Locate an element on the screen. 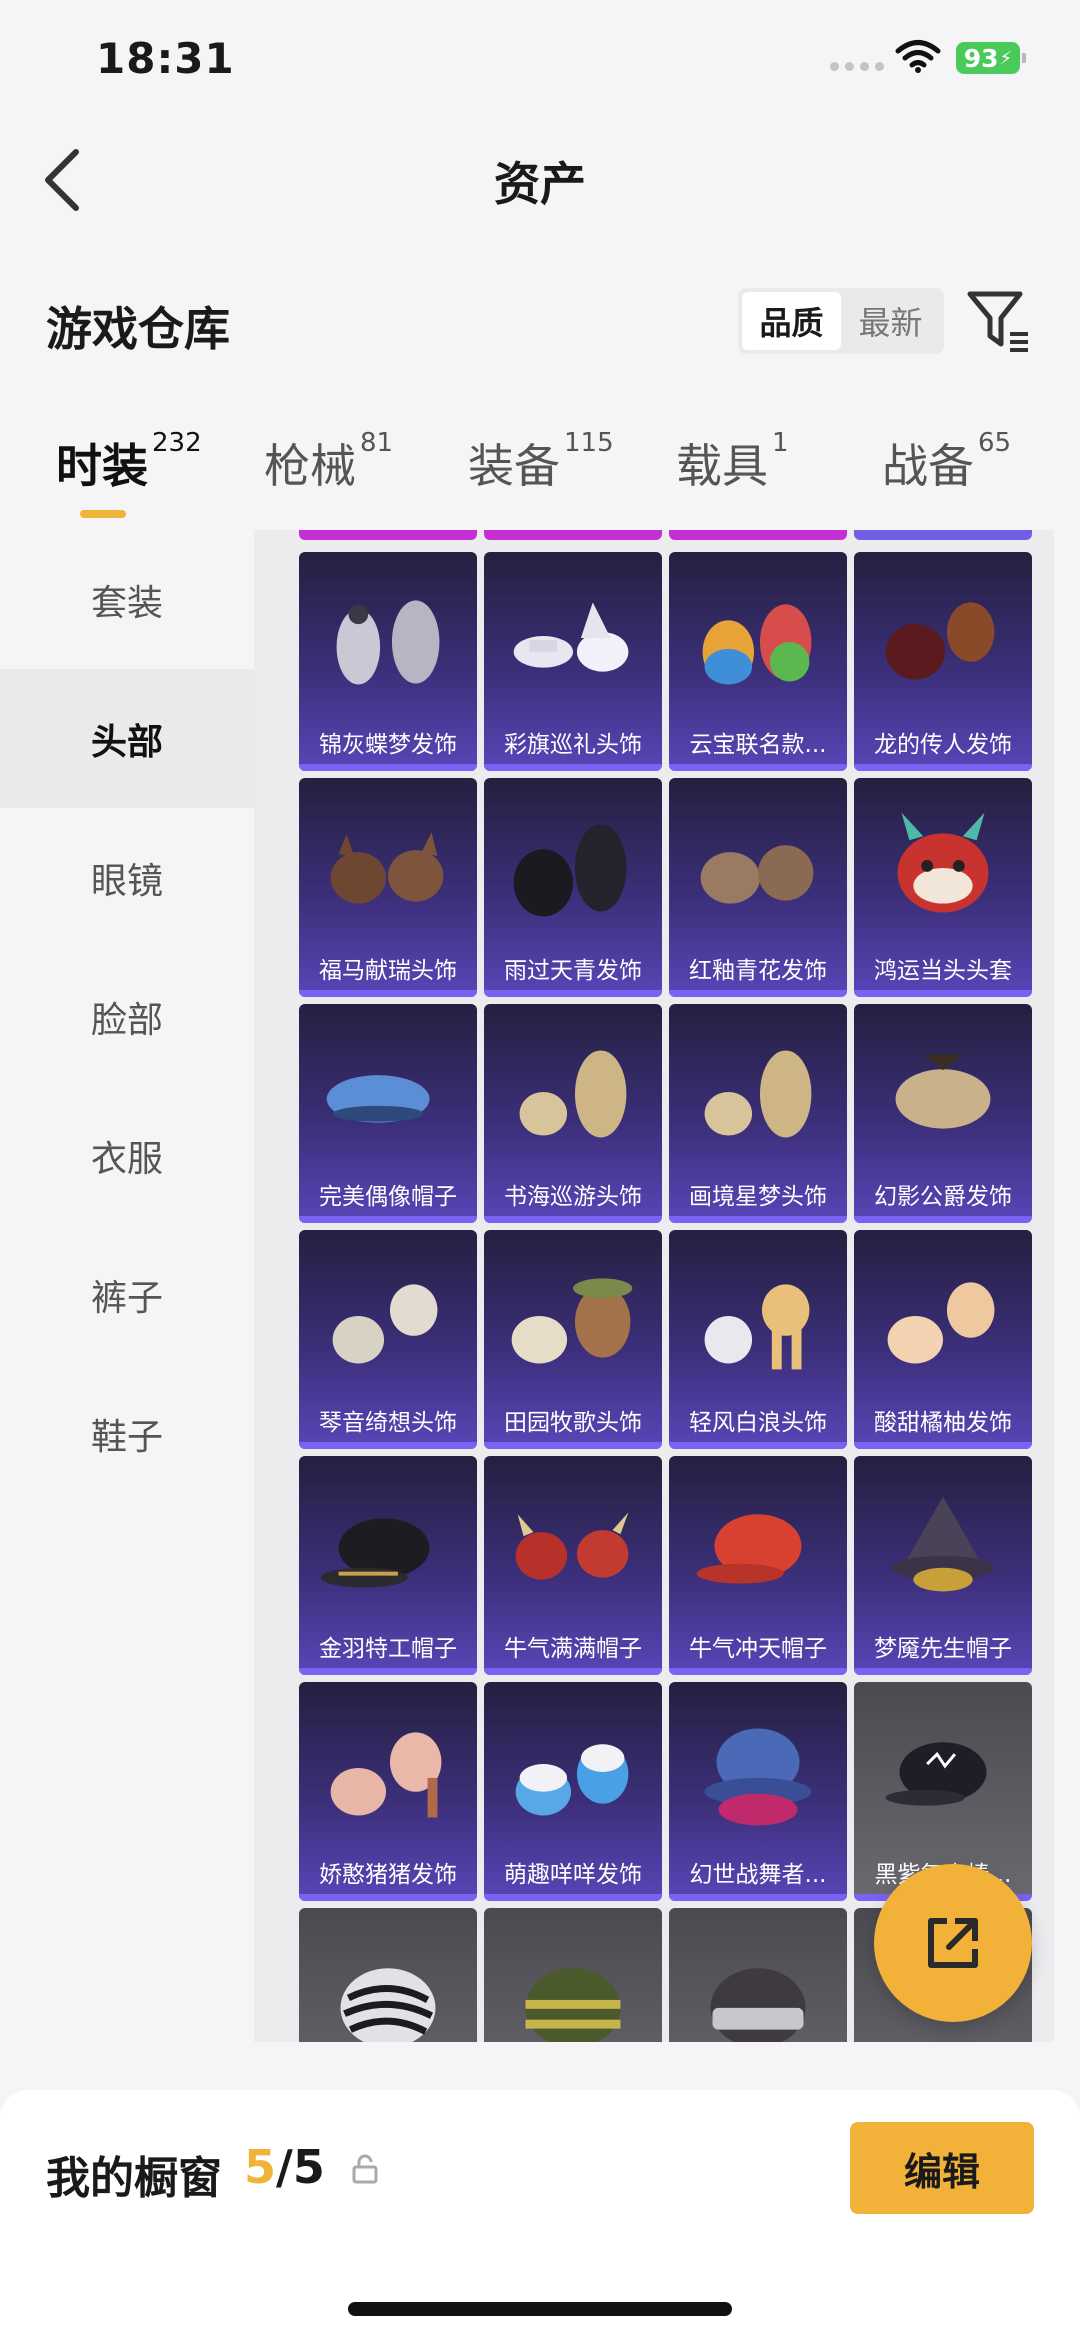 The image size is (1080, 2339). item-card: 龙的传人发饰 is located at coordinates (943, 661).